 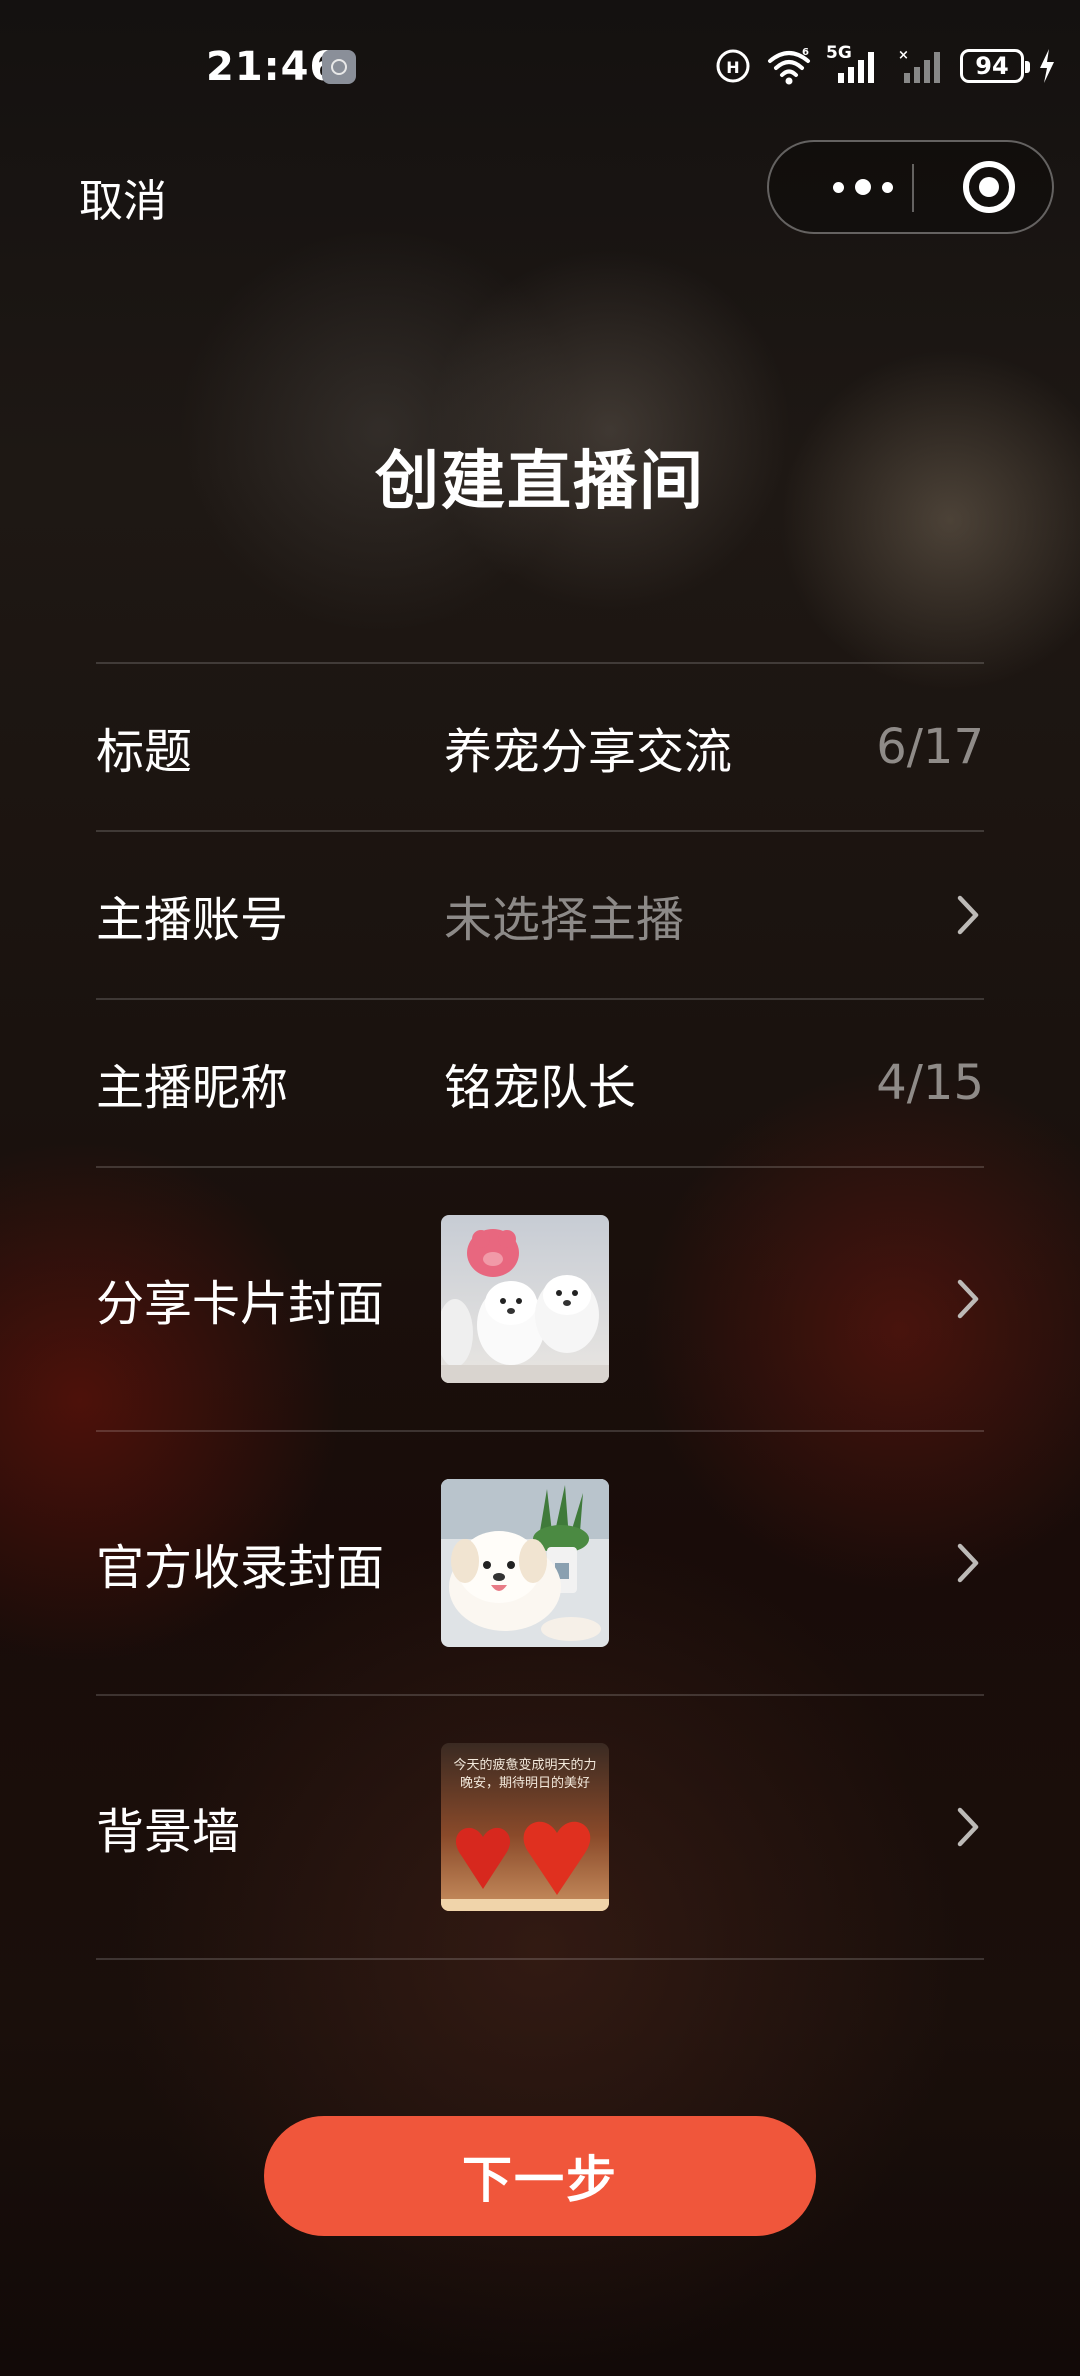 I want to click on capsule-divider, so click(x=913, y=188).